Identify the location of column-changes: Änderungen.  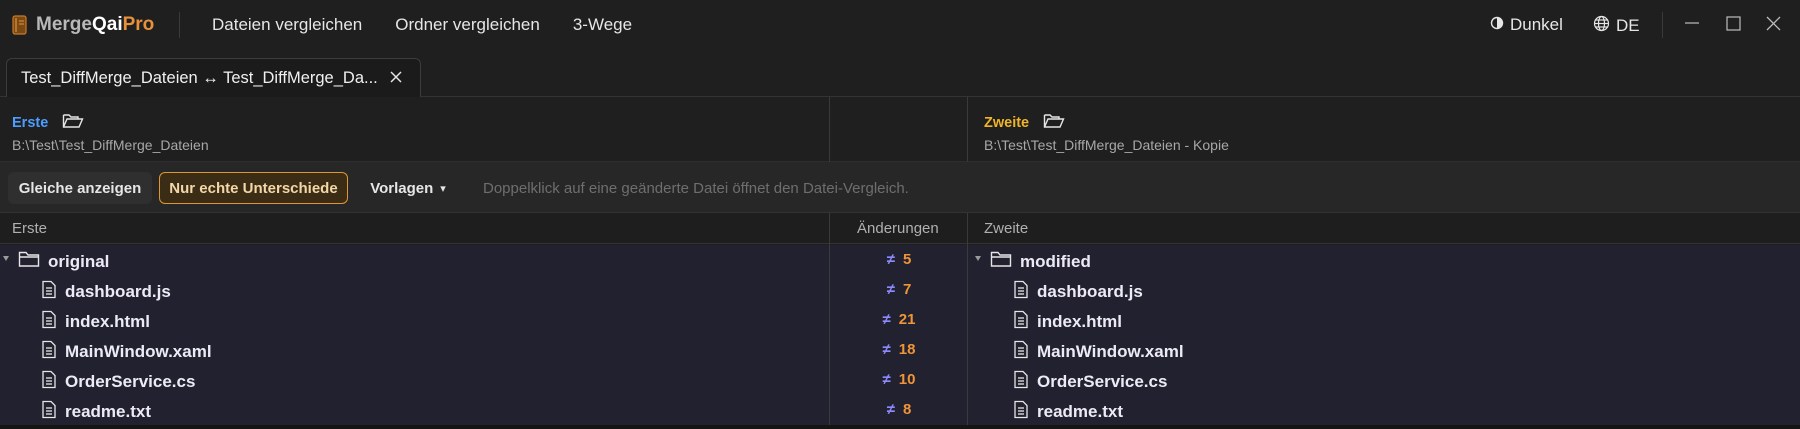
(898, 228).